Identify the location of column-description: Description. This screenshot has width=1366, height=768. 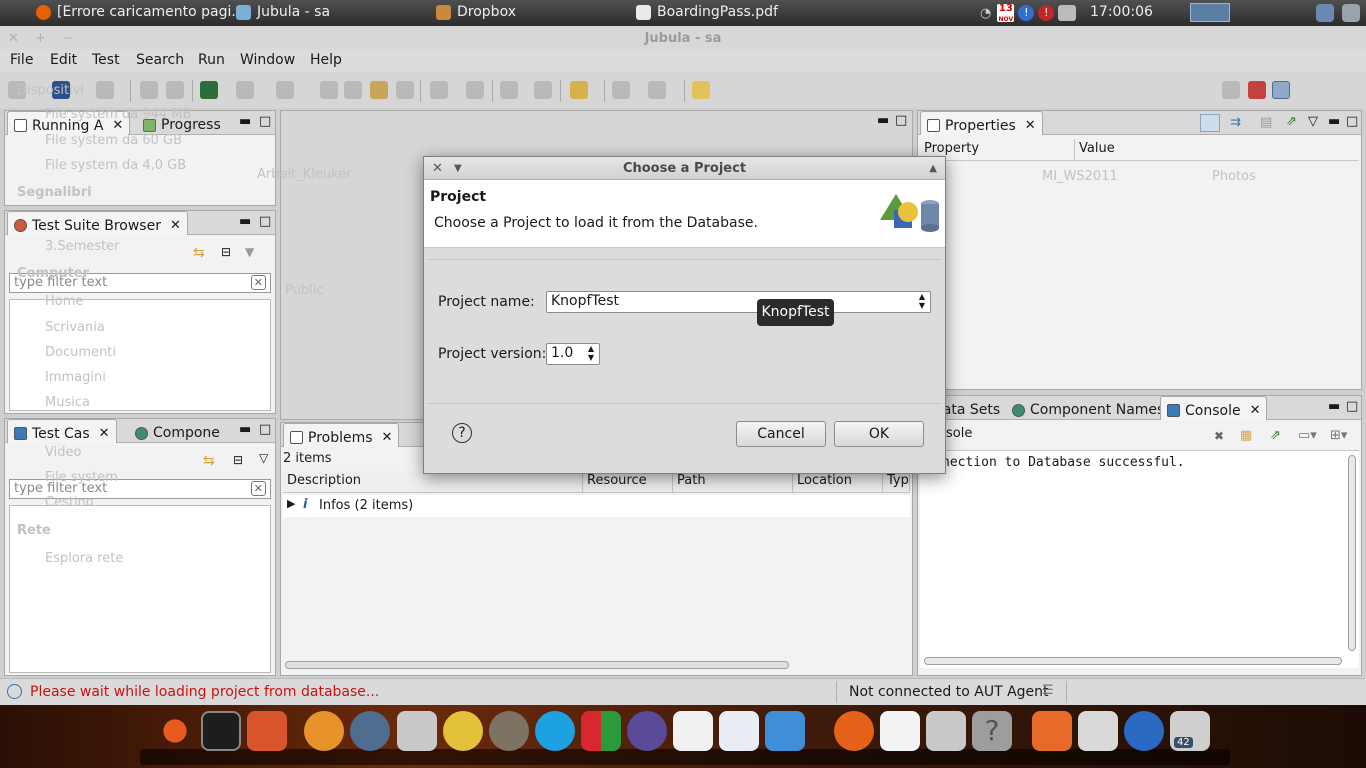
(433, 482).